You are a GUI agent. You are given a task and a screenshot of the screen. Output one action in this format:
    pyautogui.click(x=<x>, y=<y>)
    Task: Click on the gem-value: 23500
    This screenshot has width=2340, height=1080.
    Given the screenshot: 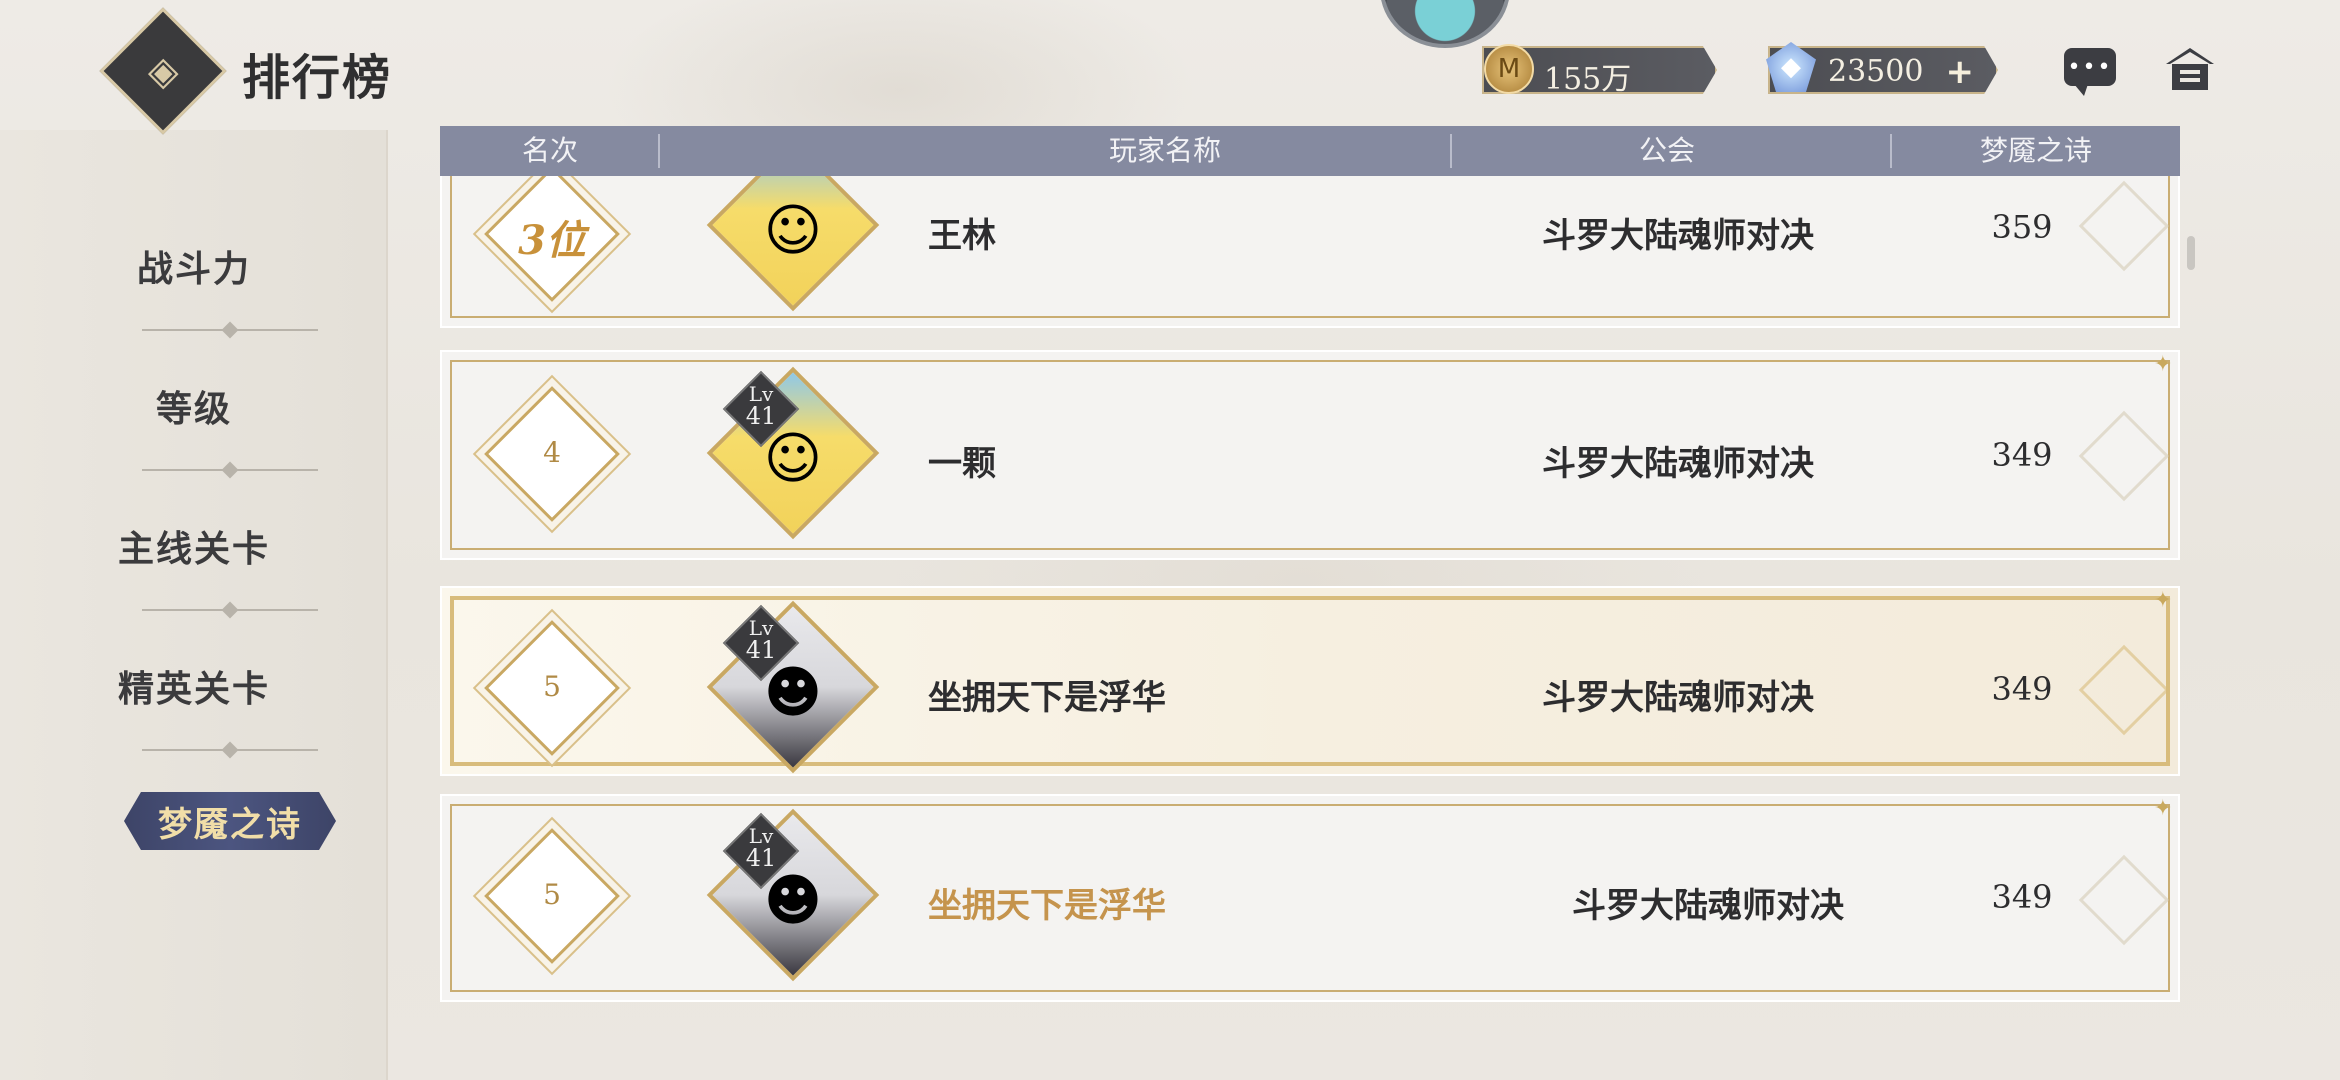 What is the action you would take?
    pyautogui.click(x=1876, y=71)
    